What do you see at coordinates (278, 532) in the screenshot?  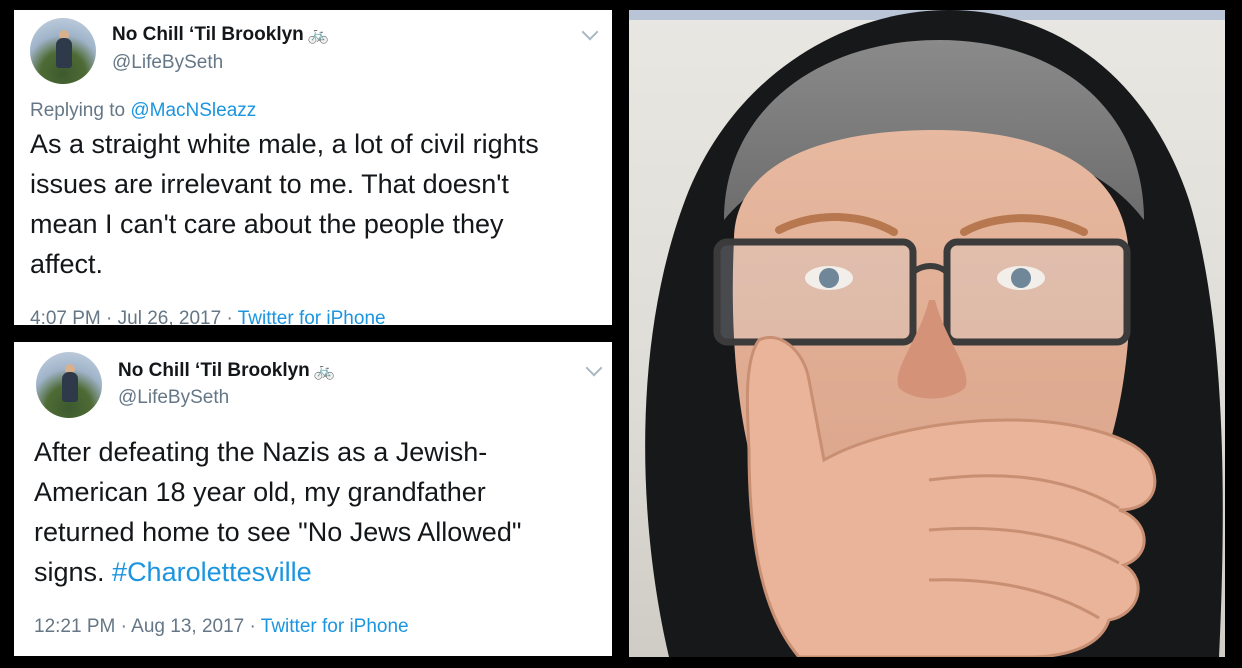 I see `tweet-line: returned home to see "No Jews Allowed"` at bounding box center [278, 532].